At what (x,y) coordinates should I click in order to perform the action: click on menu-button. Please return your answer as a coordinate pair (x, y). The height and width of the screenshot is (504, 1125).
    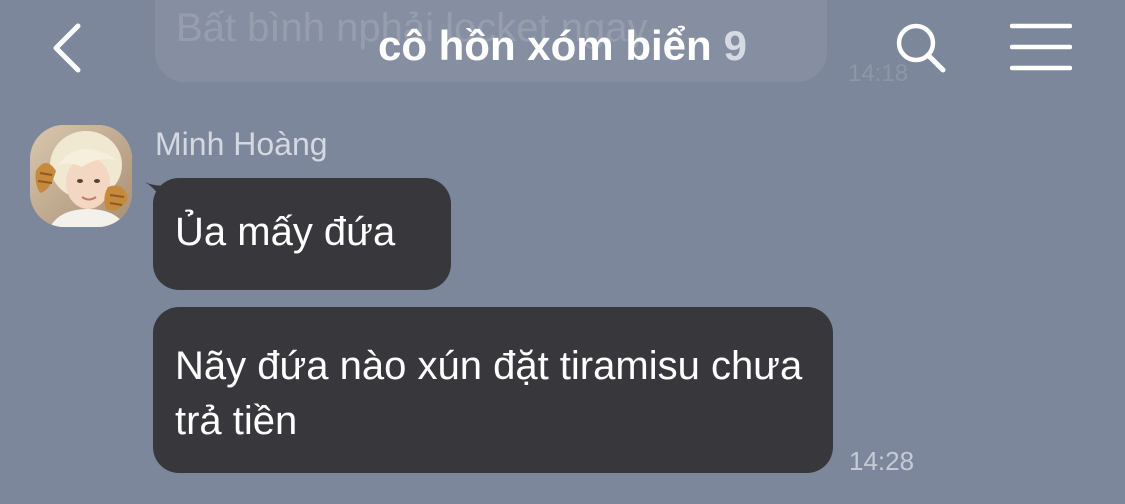
    Looking at the image, I should click on (1041, 47).